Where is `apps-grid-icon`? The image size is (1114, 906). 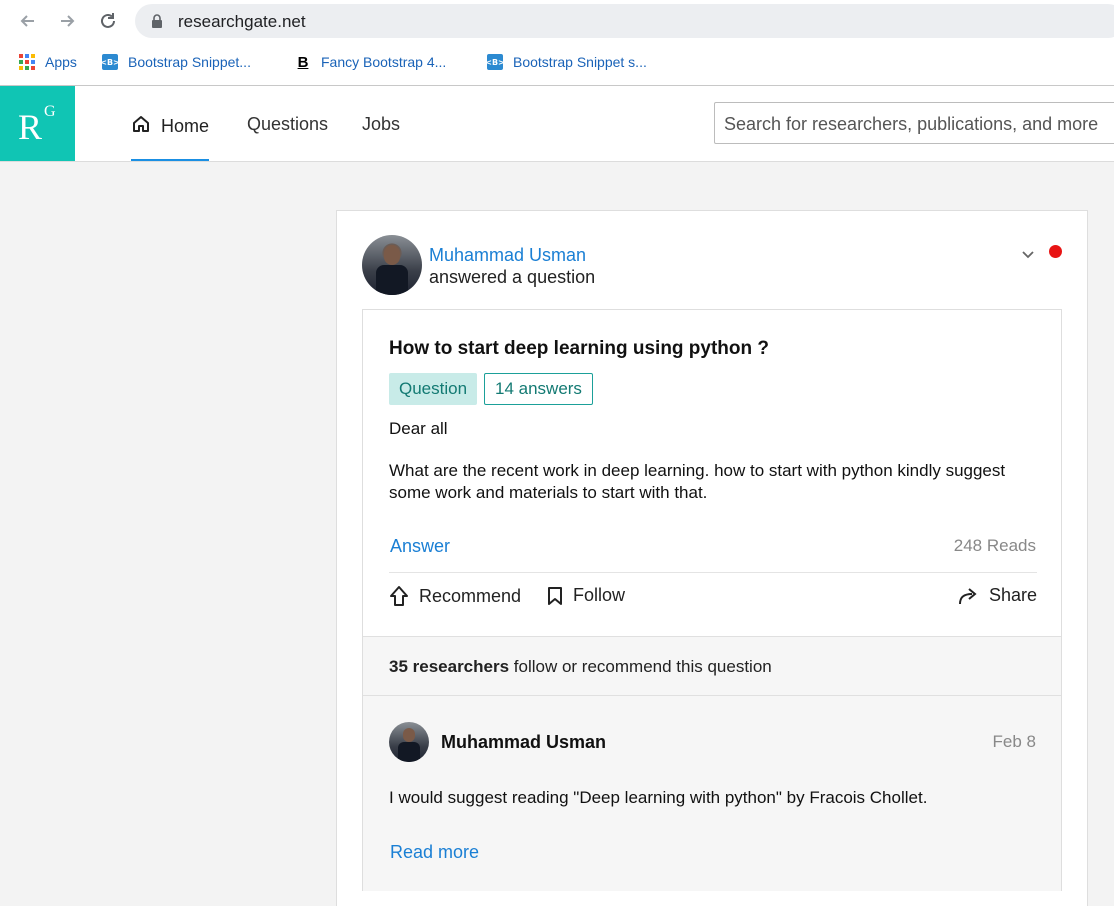 apps-grid-icon is located at coordinates (27, 62).